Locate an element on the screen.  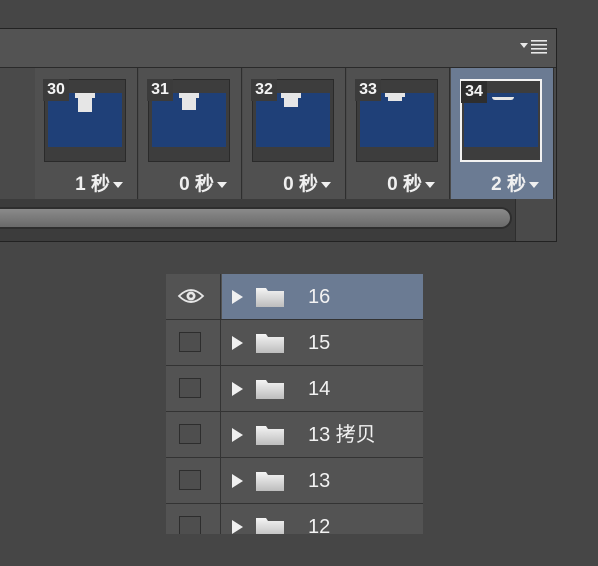
layer-row-12: 12 is located at coordinates (294, 519).